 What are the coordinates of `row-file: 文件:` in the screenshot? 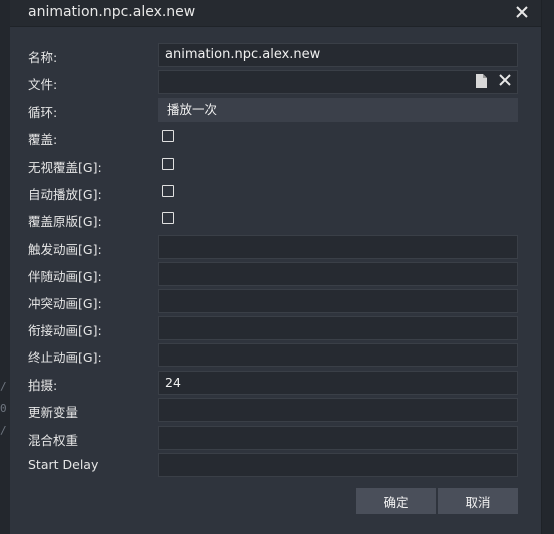 It's located at (276, 82).